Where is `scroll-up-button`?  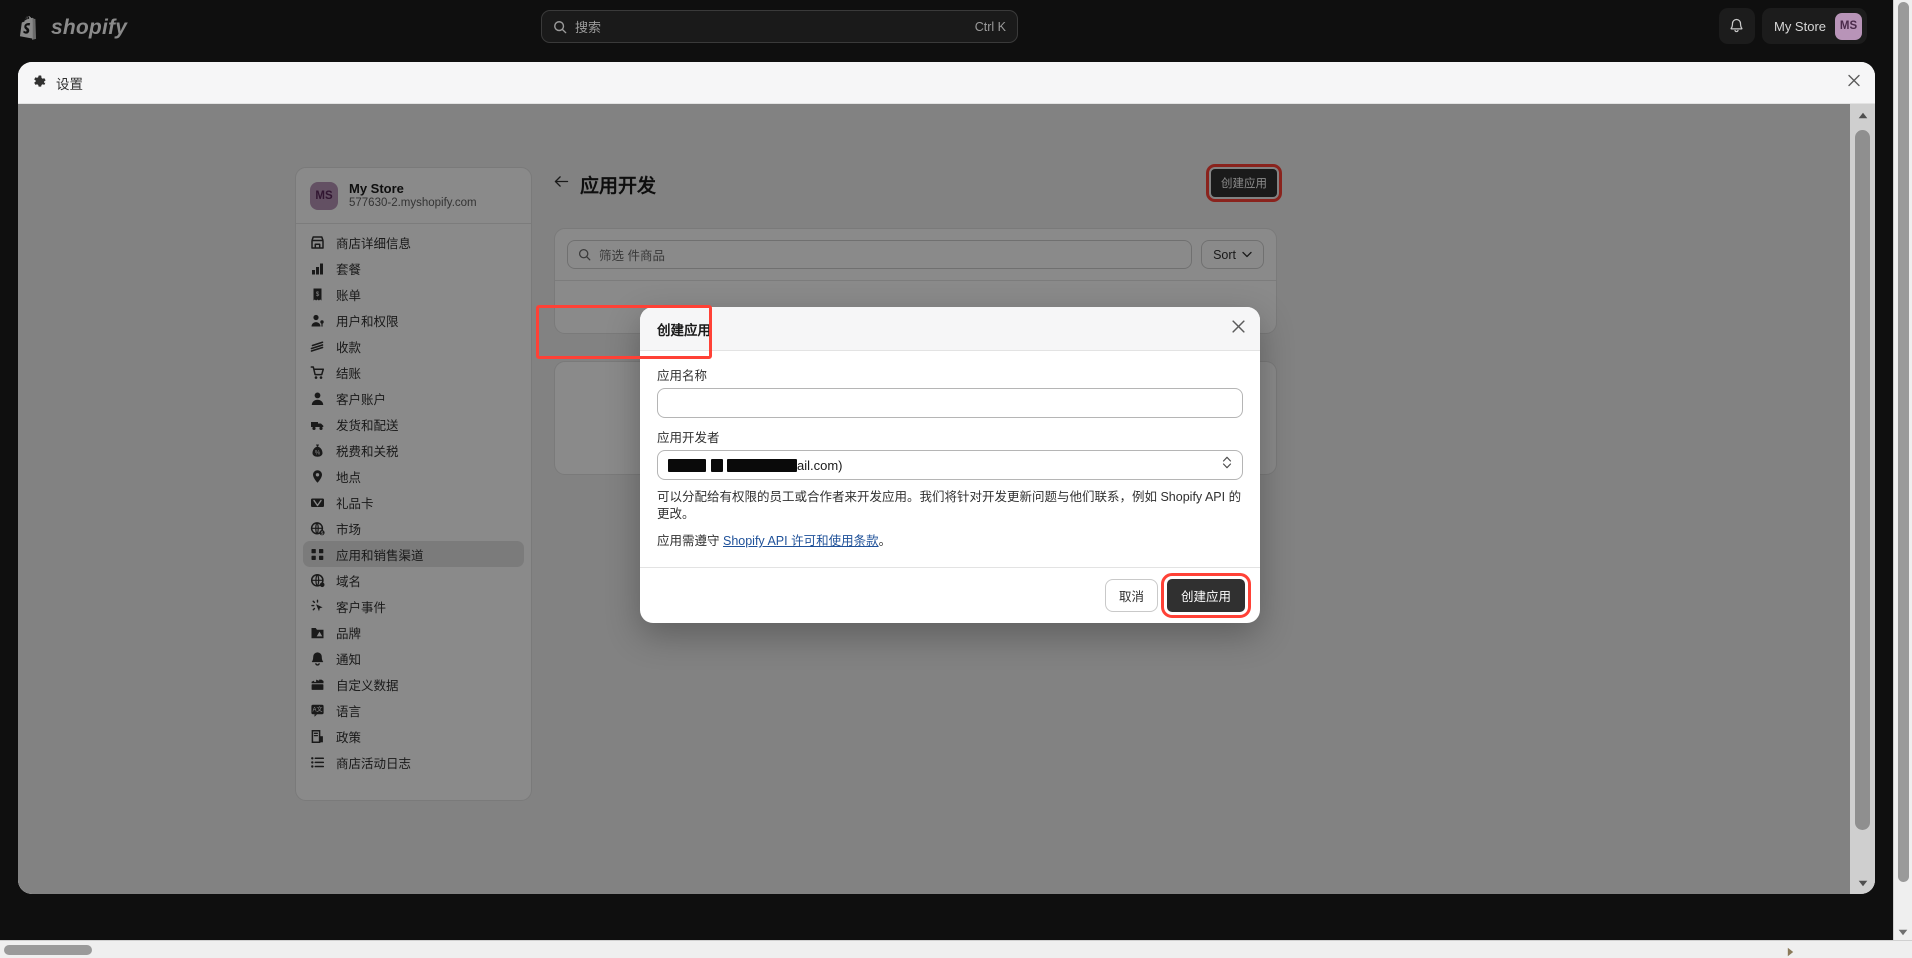
scroll-up-button is located at coordinates (1862, 115).